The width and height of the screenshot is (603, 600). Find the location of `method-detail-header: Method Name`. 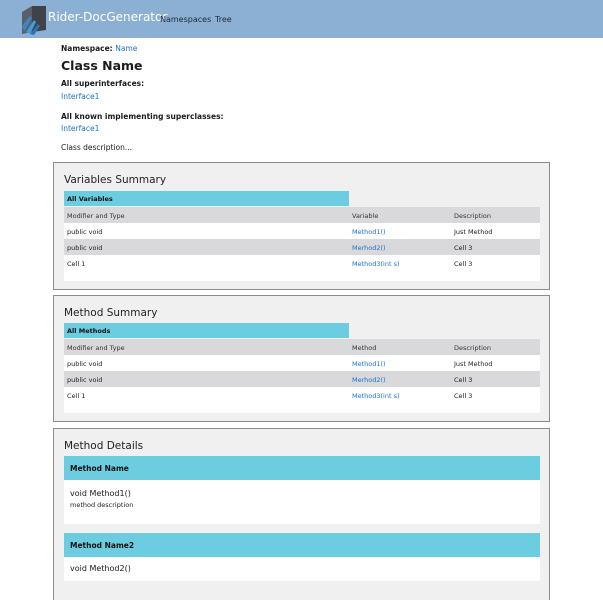

method-detail-header: Method Name is located at coordinates (302, 468).